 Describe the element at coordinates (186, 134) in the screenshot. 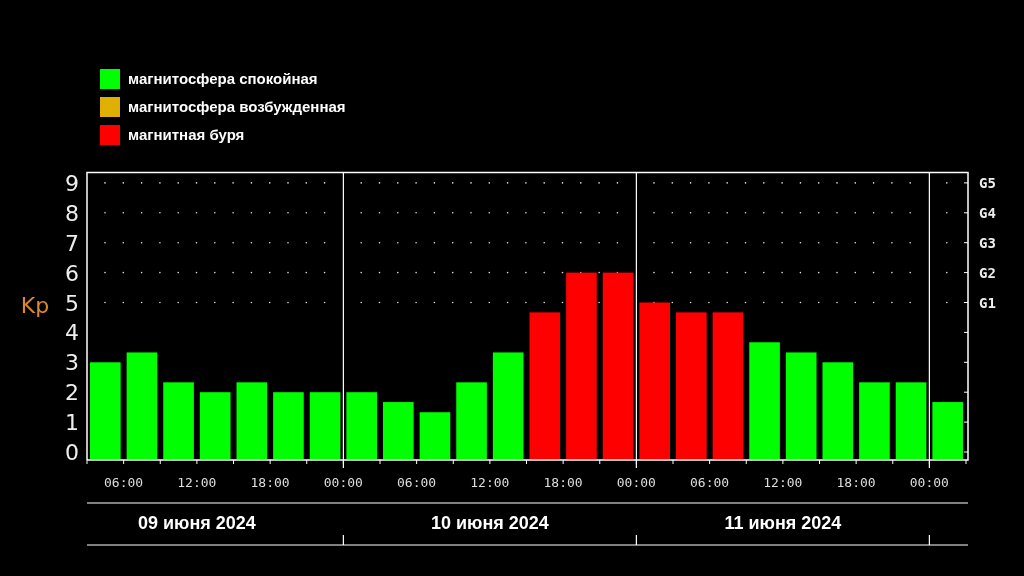

I see `legend-label: магнитная буря` at that location.